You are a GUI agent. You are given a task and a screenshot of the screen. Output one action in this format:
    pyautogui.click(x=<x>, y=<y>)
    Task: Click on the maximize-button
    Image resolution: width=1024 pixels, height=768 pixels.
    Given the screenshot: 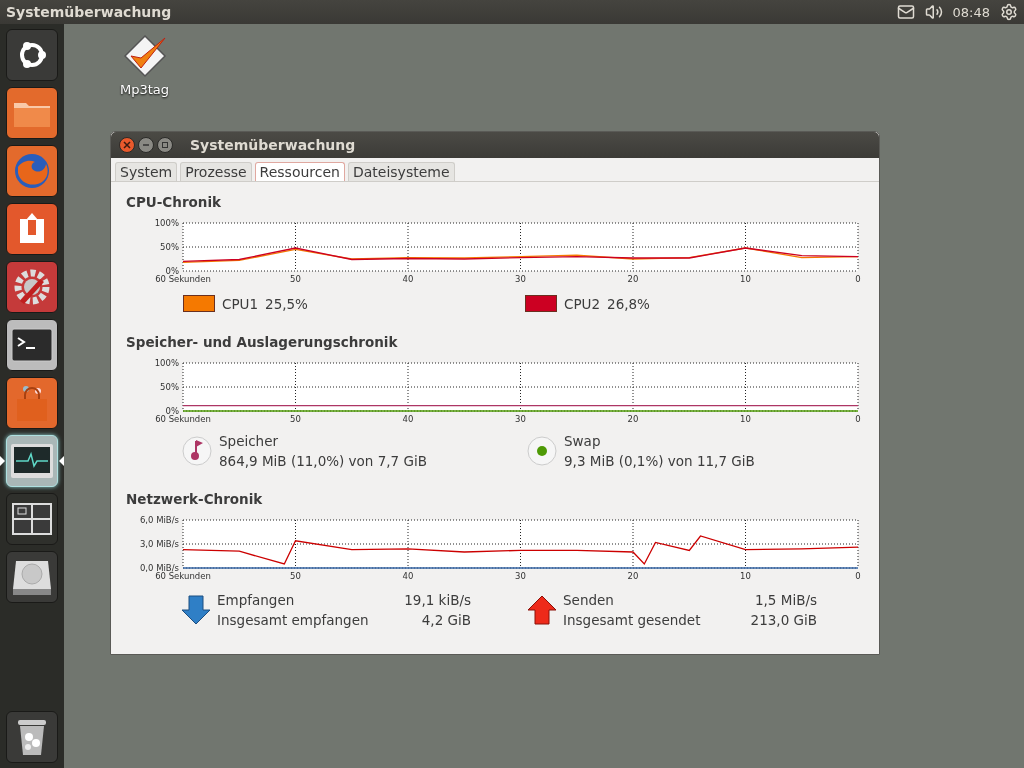 What is the action you would take?
    pyautogui.click(x=165, y=145)
    